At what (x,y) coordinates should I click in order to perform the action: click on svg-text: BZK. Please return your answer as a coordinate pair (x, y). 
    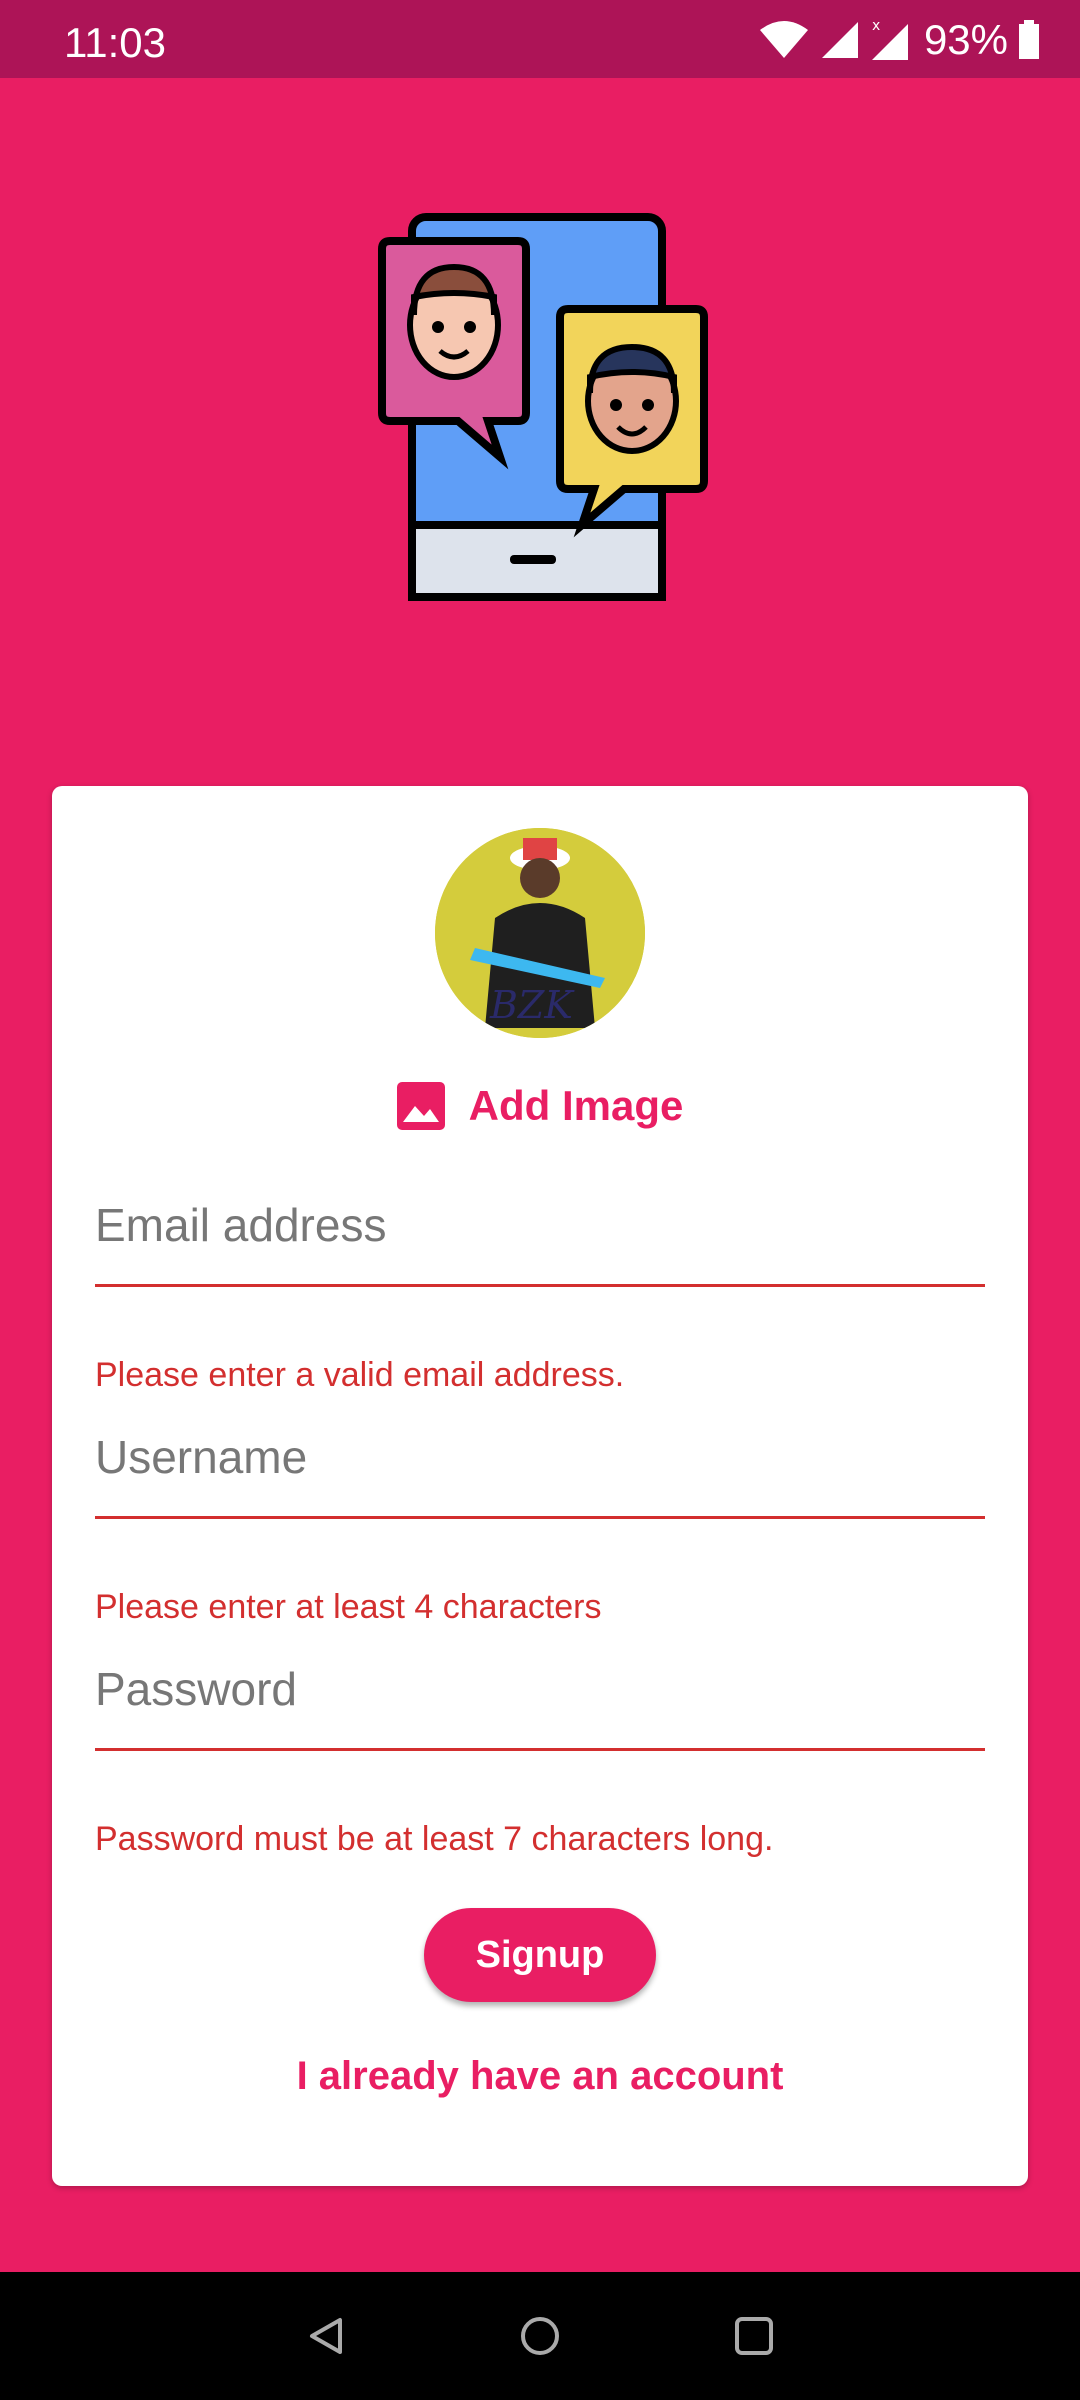
    Looking at the image, I should click on (532, 1005).